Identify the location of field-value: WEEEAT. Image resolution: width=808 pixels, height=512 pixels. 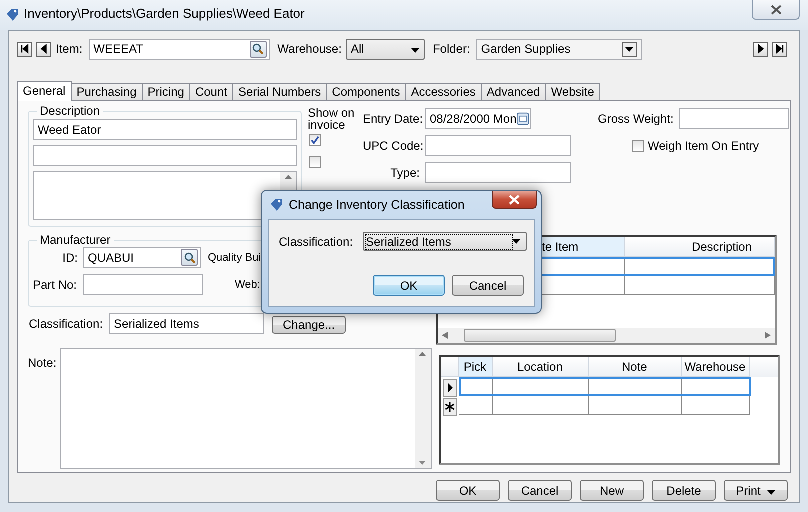
(119, 49).